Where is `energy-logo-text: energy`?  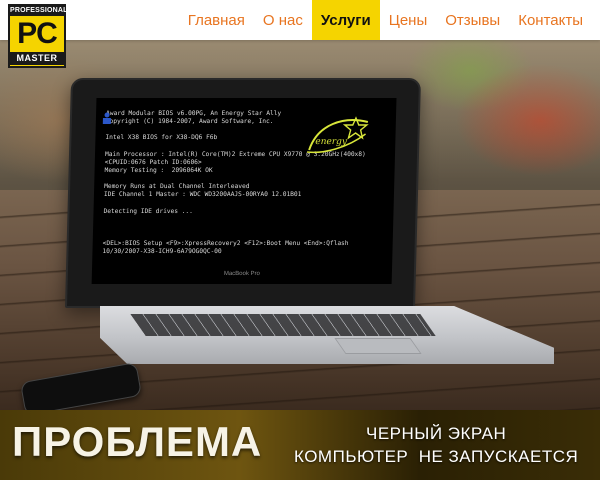 energy-logo-text: energy is located at coordinates (331, 142).